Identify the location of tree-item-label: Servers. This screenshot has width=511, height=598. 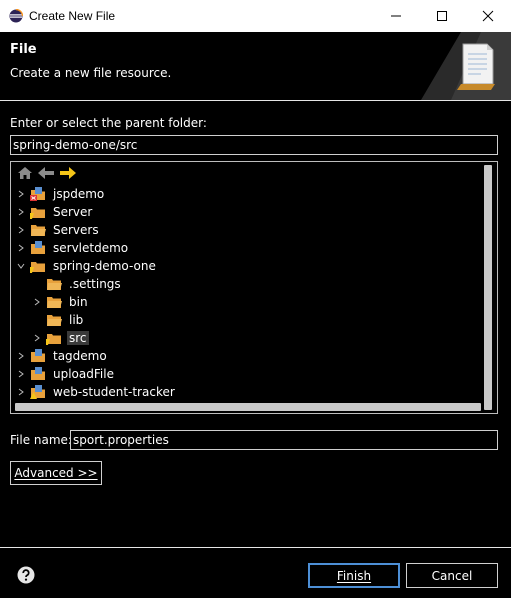
(76, 230).